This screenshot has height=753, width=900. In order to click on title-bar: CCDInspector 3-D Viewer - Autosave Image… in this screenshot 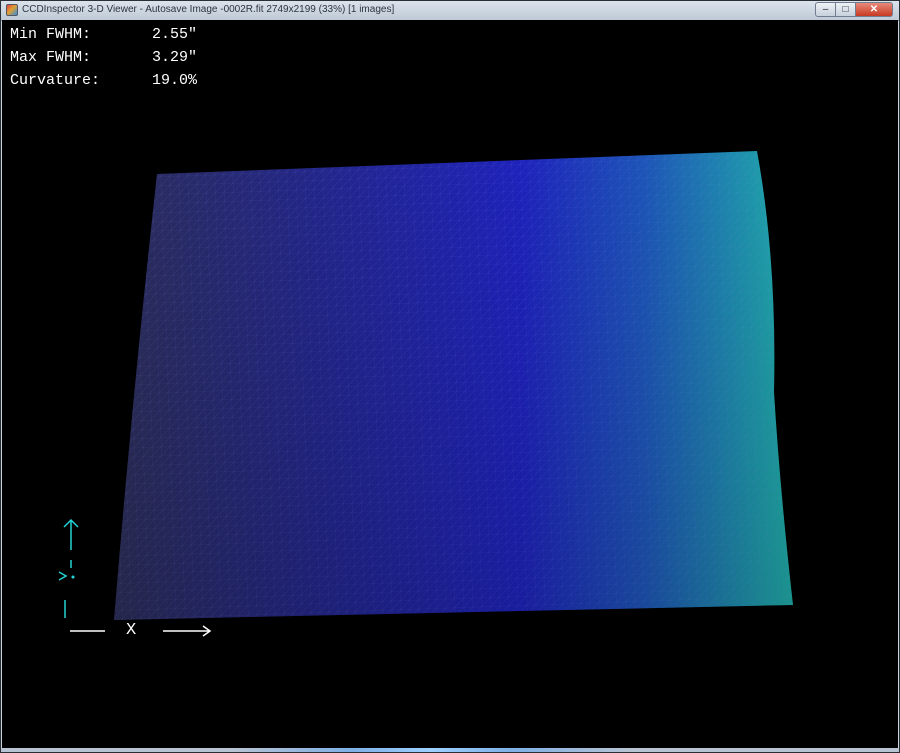, I will do `click(450, 11)`.